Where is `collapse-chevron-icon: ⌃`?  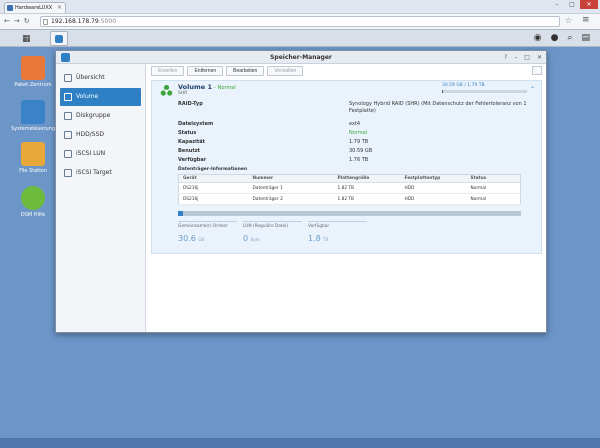
collapse-chevron-icon: ⌃ is located at coordinates (532, 89).